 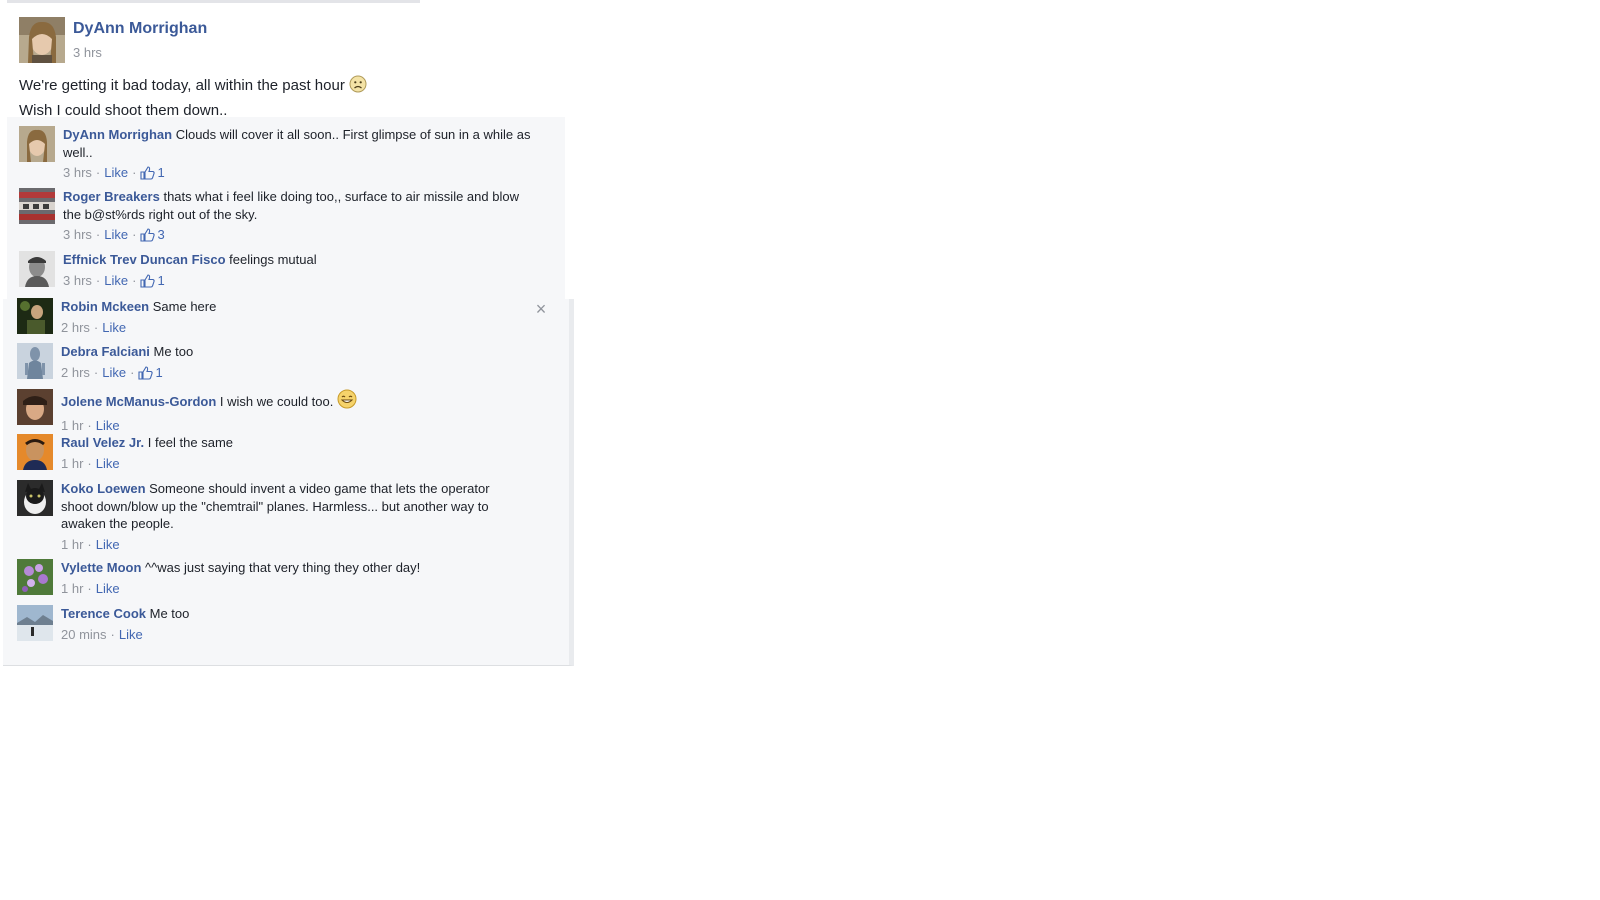 I want to click on commenter-name: Vylette Moon, so click(x=101, y=567).